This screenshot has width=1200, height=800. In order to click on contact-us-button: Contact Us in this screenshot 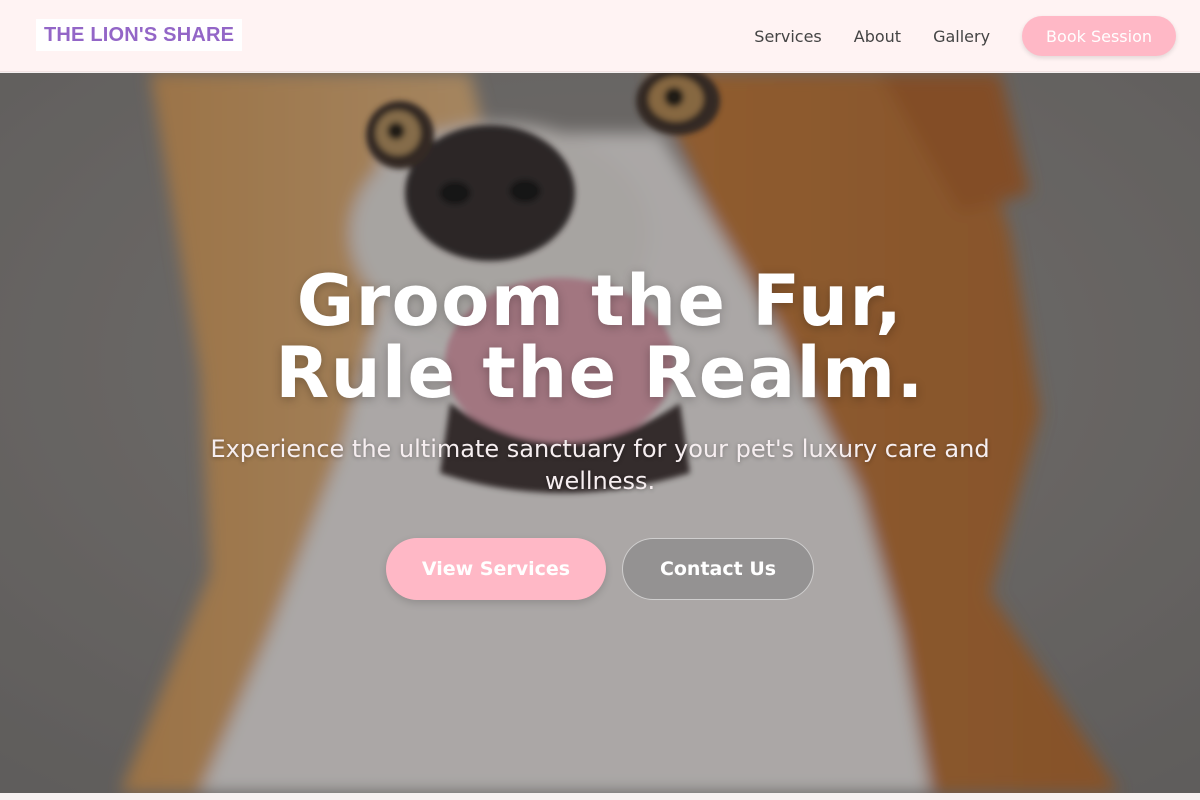, I will do `click(718, 569)`.